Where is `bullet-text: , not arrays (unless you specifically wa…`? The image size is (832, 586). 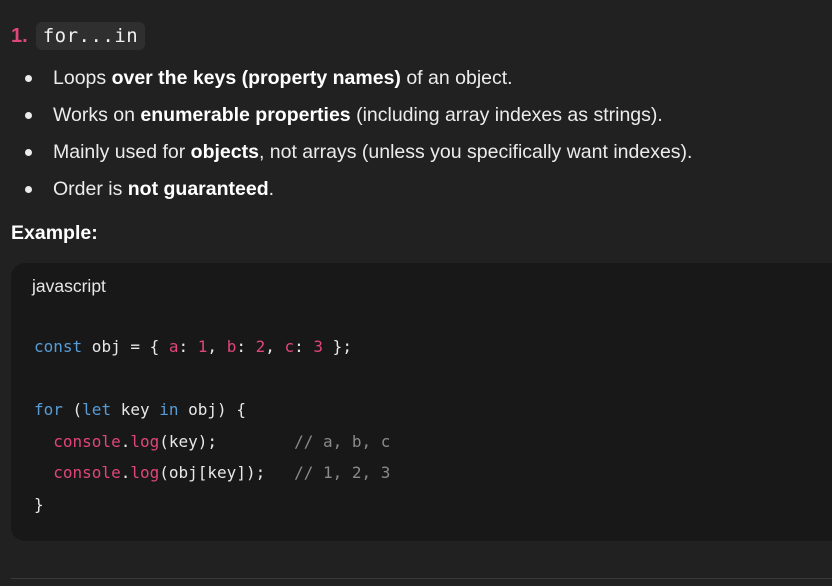
bullet-text: , not arrays (unless you specifically wa… is located at coordinates (475, 152).